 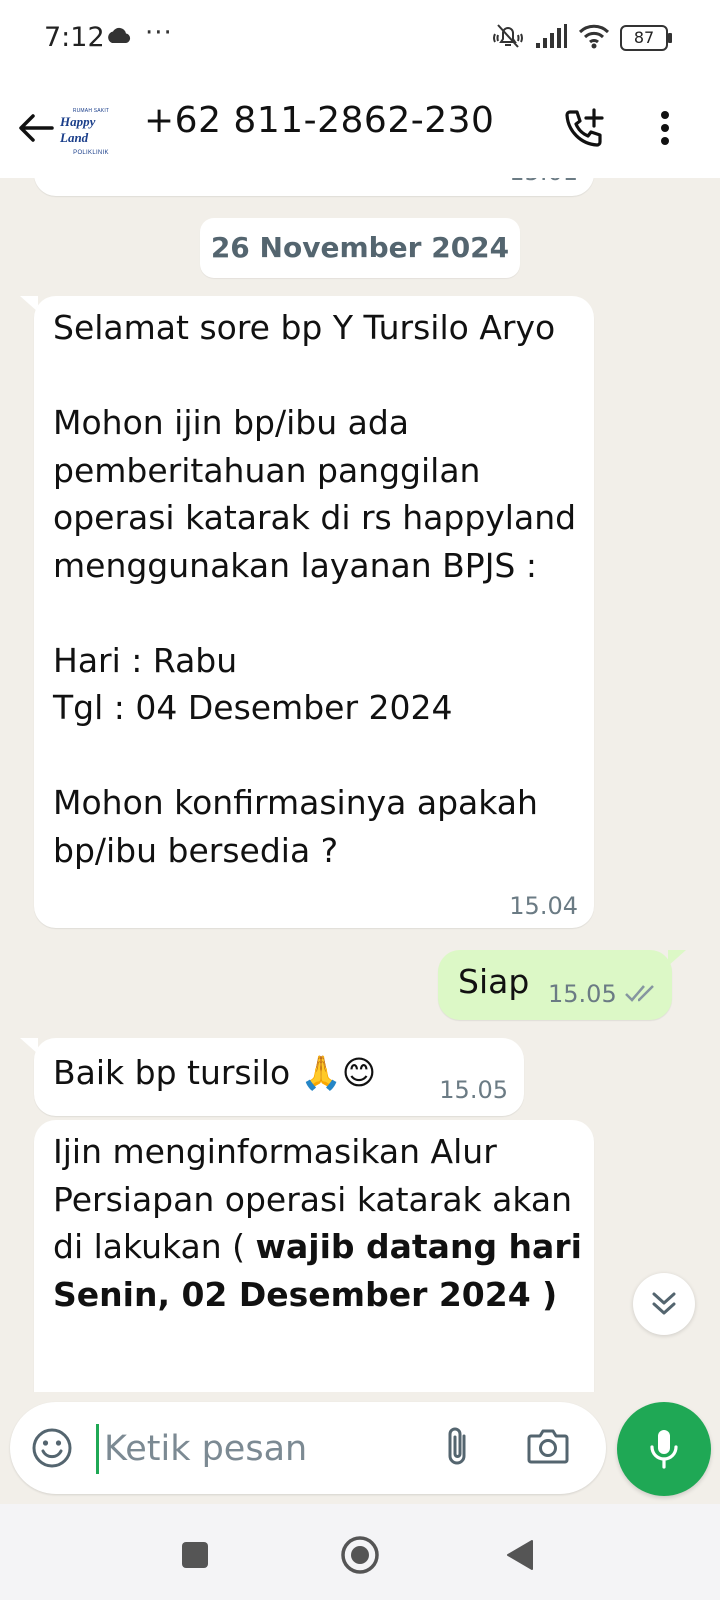 What do you see at coordinates (594, 38) in the screenshot?
I see `wifi-icon` at bounding box center [594, 38].